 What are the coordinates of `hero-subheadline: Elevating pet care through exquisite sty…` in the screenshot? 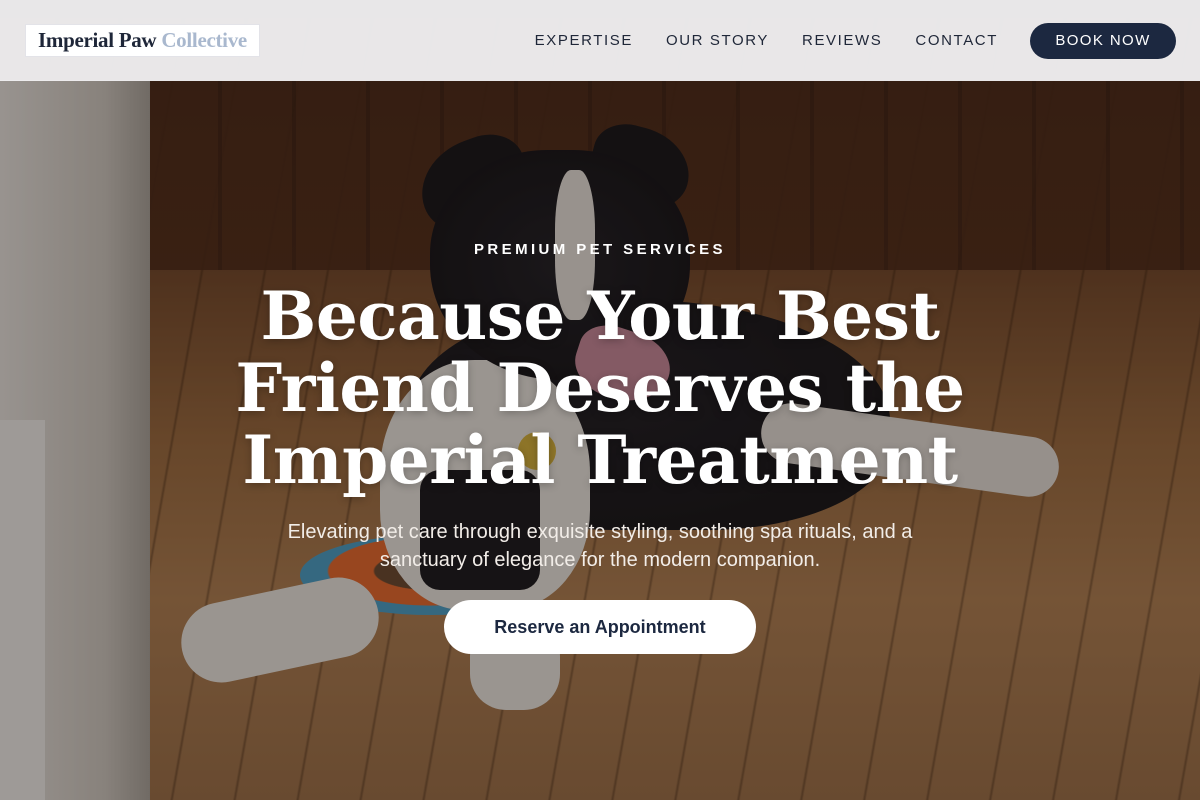 It's located at (600, 546).